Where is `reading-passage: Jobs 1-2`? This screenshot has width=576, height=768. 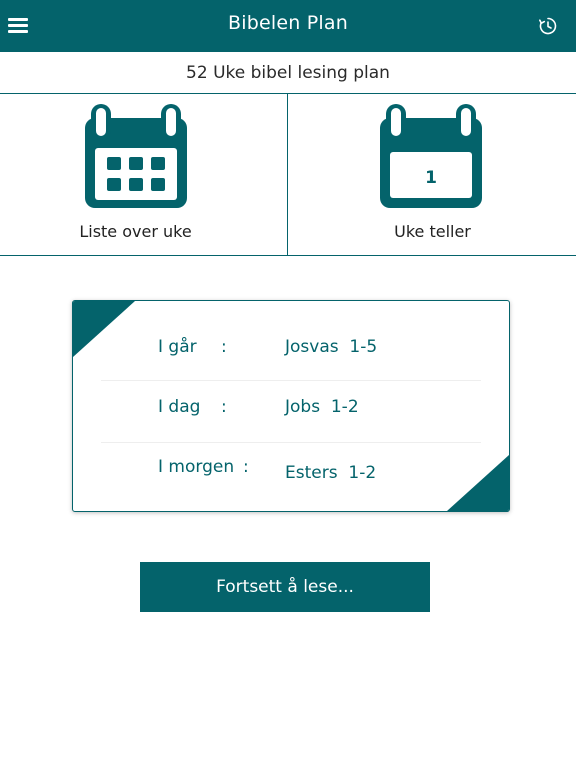
reading-passage: Jobs 1-2 is located at coordinates (322, 407).